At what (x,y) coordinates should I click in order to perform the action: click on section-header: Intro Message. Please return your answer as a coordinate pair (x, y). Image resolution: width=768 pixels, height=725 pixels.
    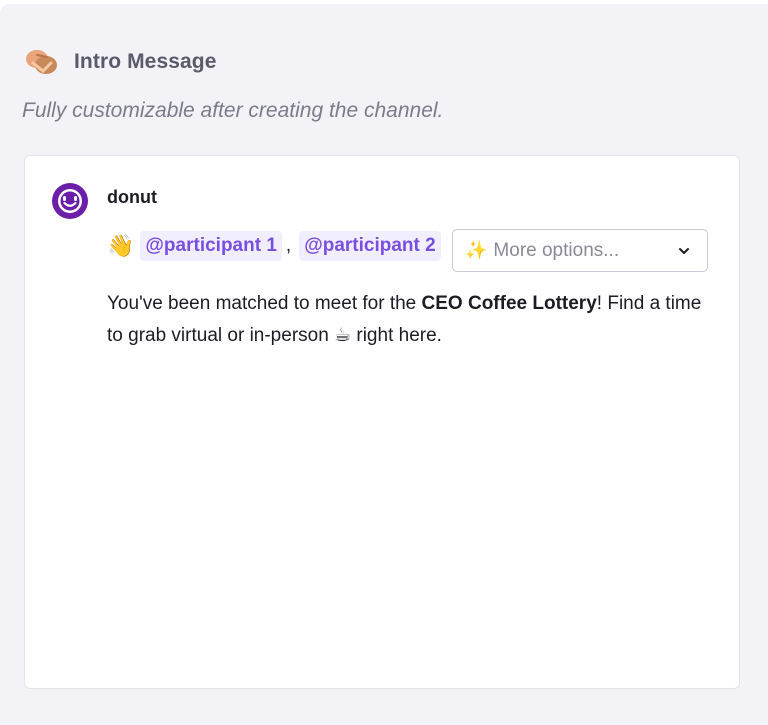
    Looking at the image, I should click on (120, 62).